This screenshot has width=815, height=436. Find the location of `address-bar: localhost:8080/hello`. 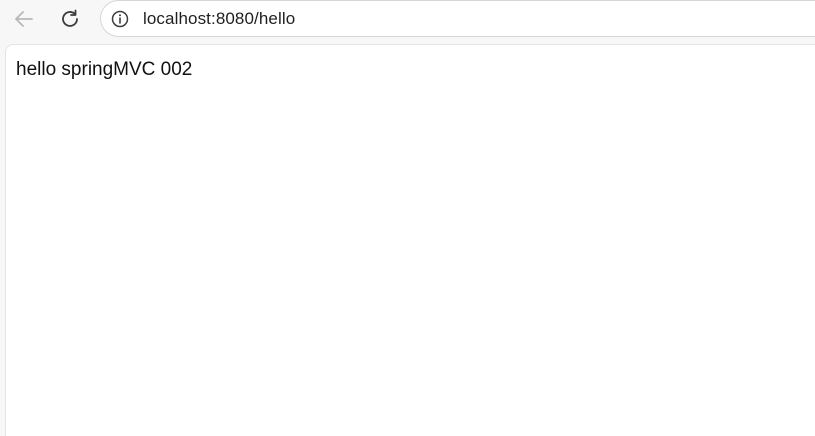

address-bar: localhost:8080/hello is located at coordinates (457, 18).